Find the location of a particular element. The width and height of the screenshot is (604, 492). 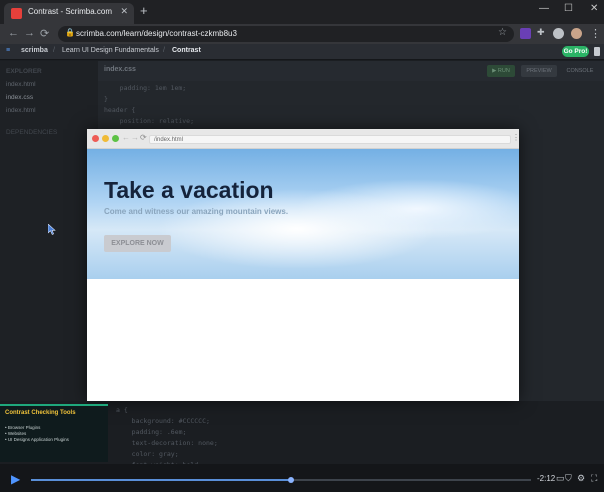

back-icon: ← is located at coordinates (13, 33).